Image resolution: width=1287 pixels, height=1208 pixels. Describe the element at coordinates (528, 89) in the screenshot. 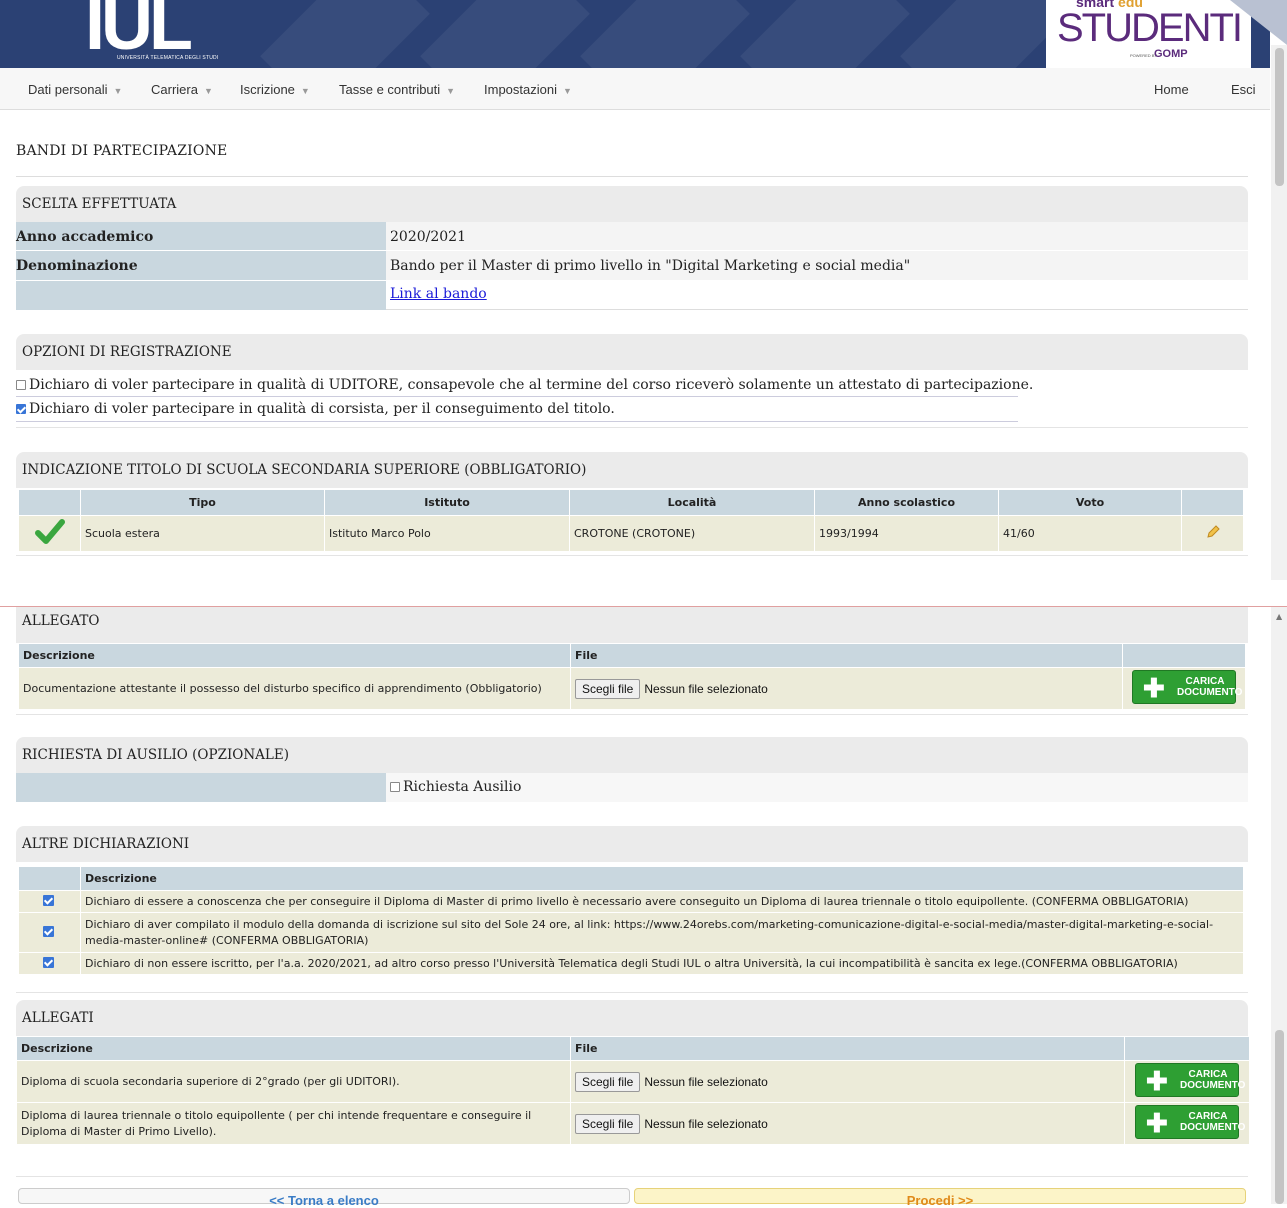

I see `nav-impostazioni: Impostazioni ▼` at that location.